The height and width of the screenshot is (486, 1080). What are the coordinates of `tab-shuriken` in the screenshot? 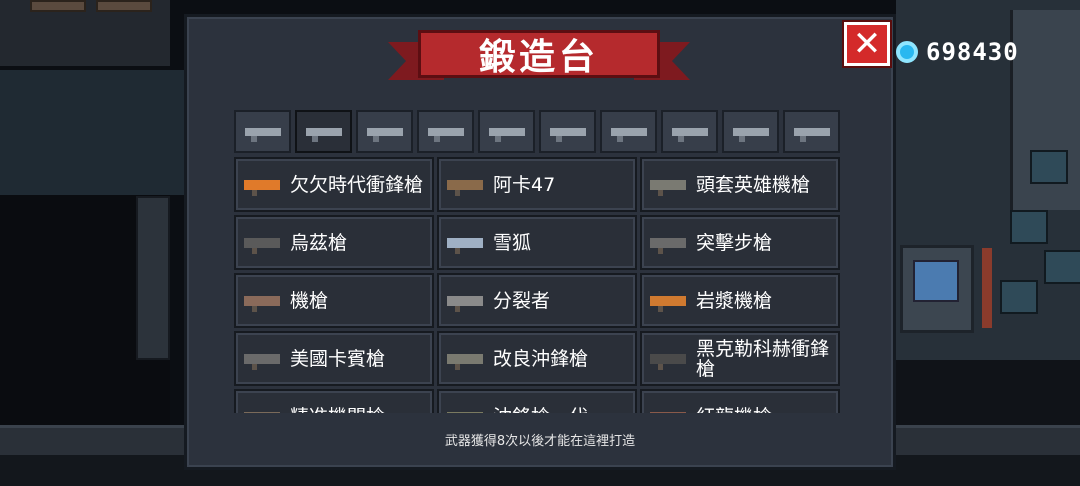 It's located at (750, 131).